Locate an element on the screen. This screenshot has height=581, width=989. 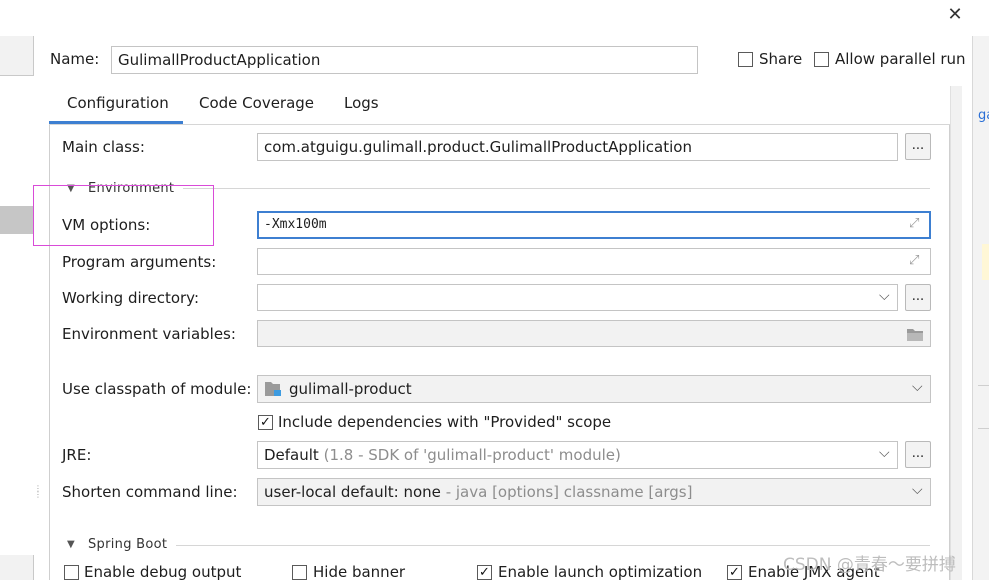
shorten-command-line-label: Shorten command line: is located at coordinates (150, 492).